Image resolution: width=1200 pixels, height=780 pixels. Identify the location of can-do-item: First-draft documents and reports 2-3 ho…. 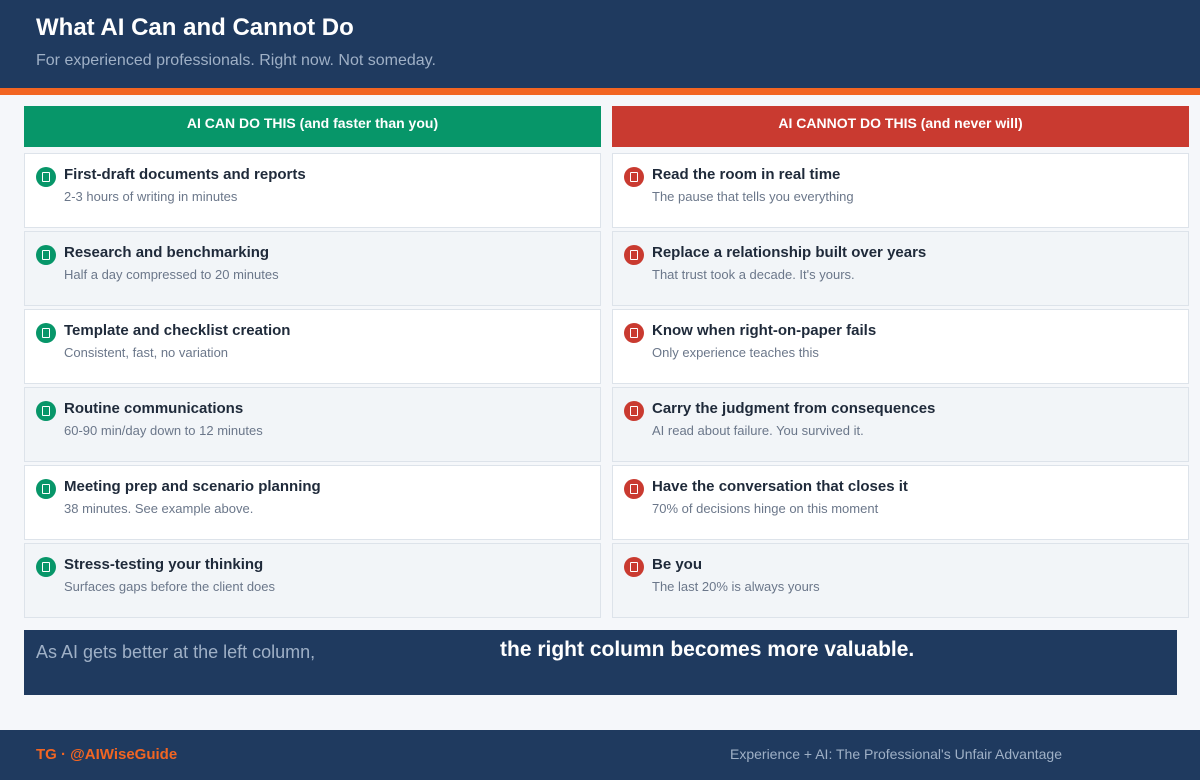
(312, 190).